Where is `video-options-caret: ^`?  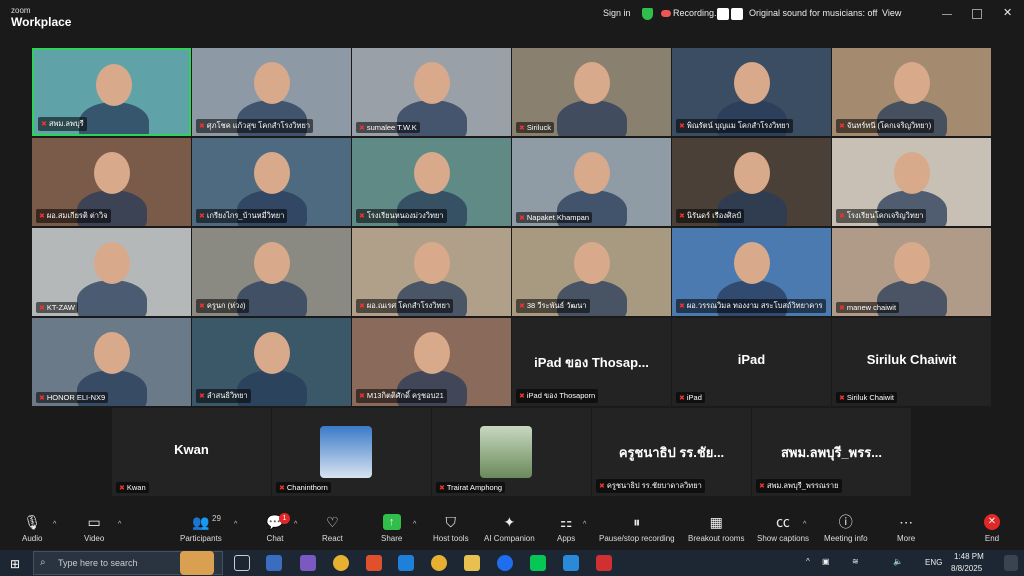 video-options-caret: ^ is located at coordinates (119, 524).